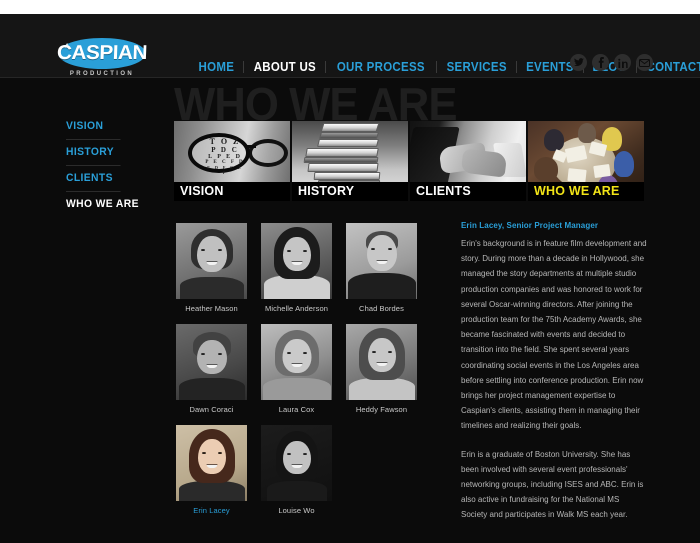  Describe the element at coordinates (225, 141) in the screenshot. I see `eye-chart-row: T O Z` at that location.